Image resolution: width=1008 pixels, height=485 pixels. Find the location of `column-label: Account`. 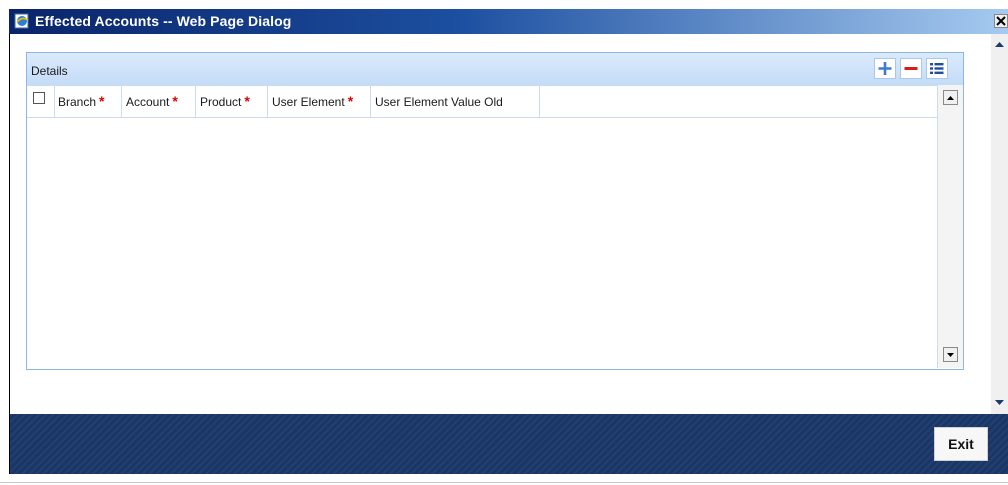

column-label: Account is located at coordinates (148, 102).